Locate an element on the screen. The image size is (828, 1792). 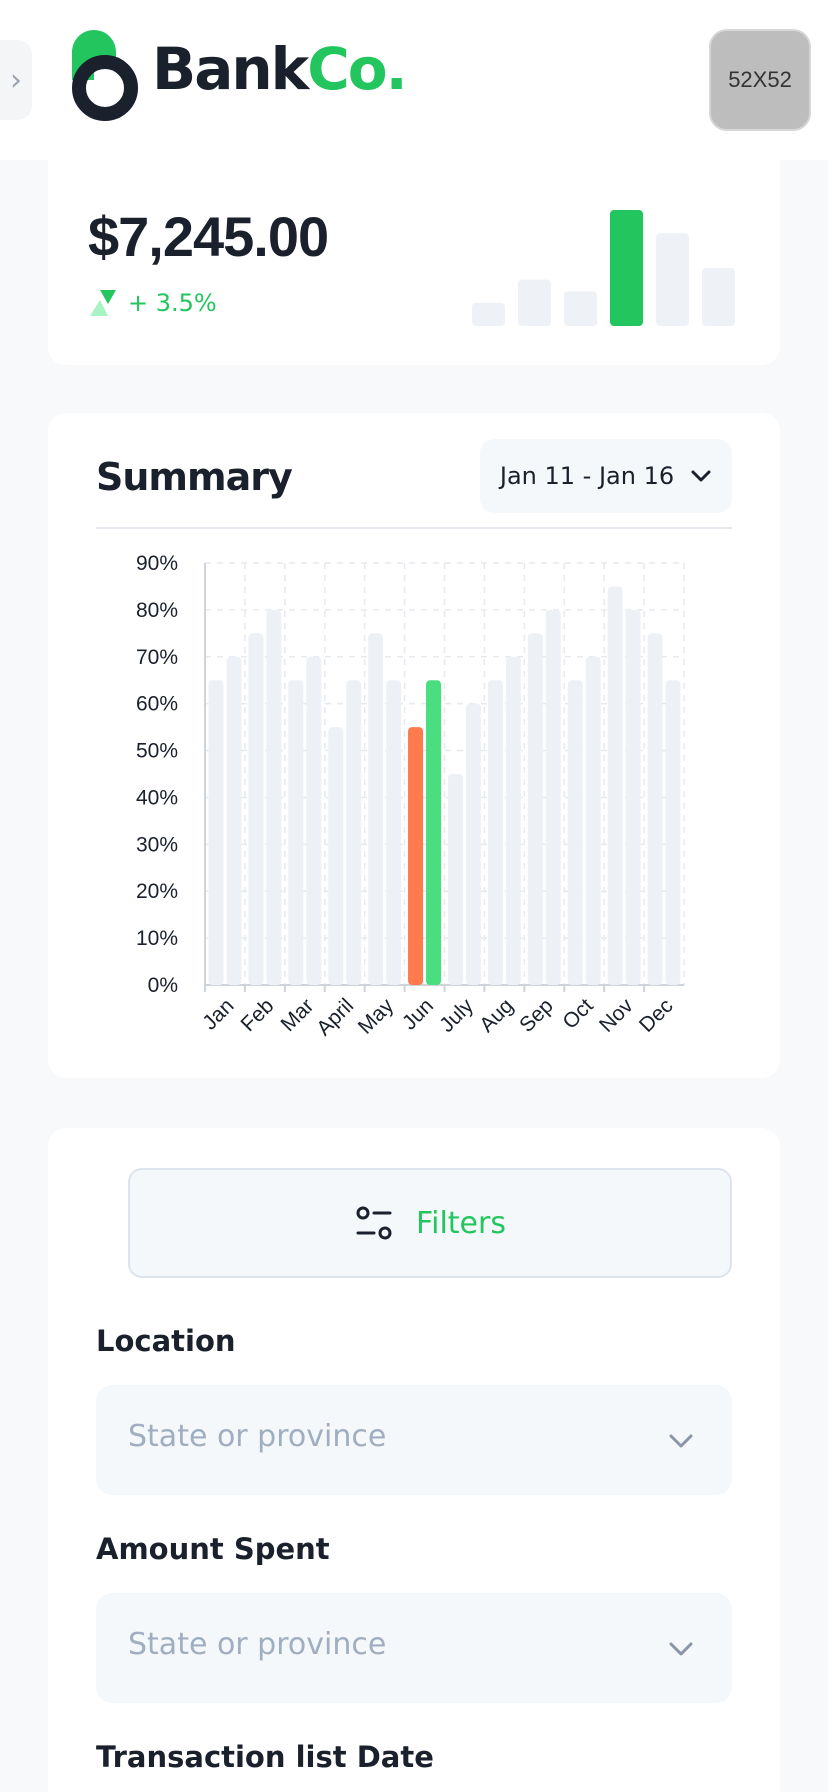
filters-button-label: Filters is located at coordinates (461, 1223).